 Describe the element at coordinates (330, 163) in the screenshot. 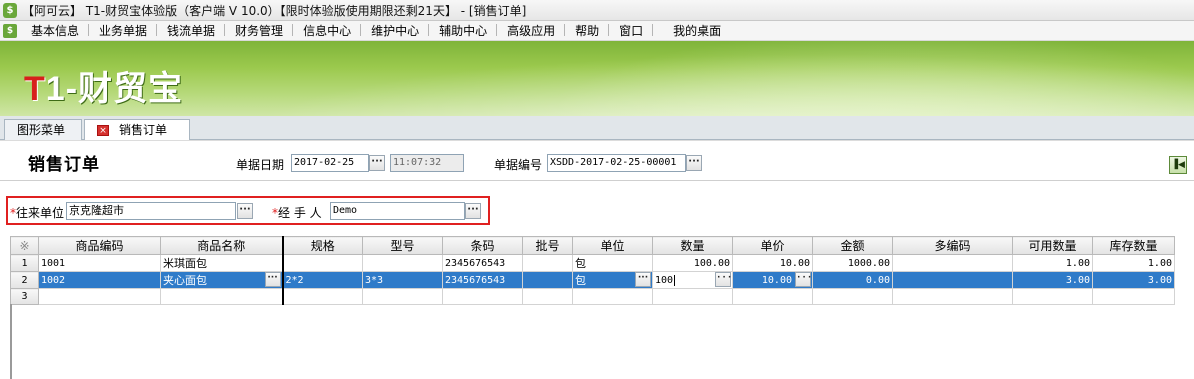

I see `date-field: 2017-02-25` at that location.